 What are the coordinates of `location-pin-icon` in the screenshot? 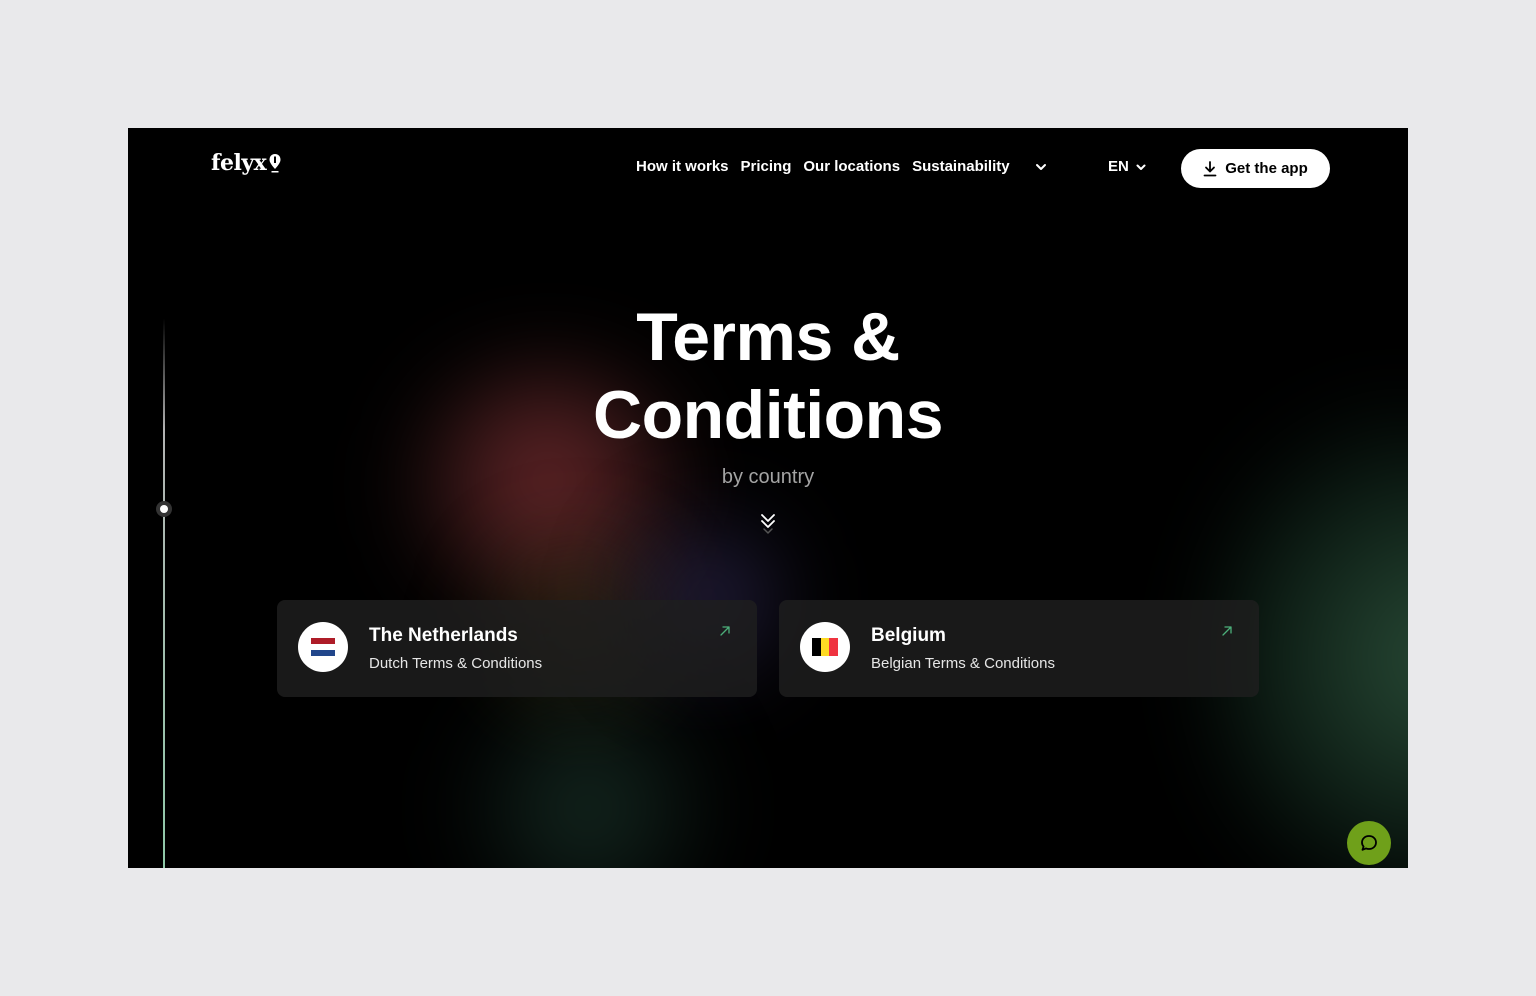 It's located at (275, 163).